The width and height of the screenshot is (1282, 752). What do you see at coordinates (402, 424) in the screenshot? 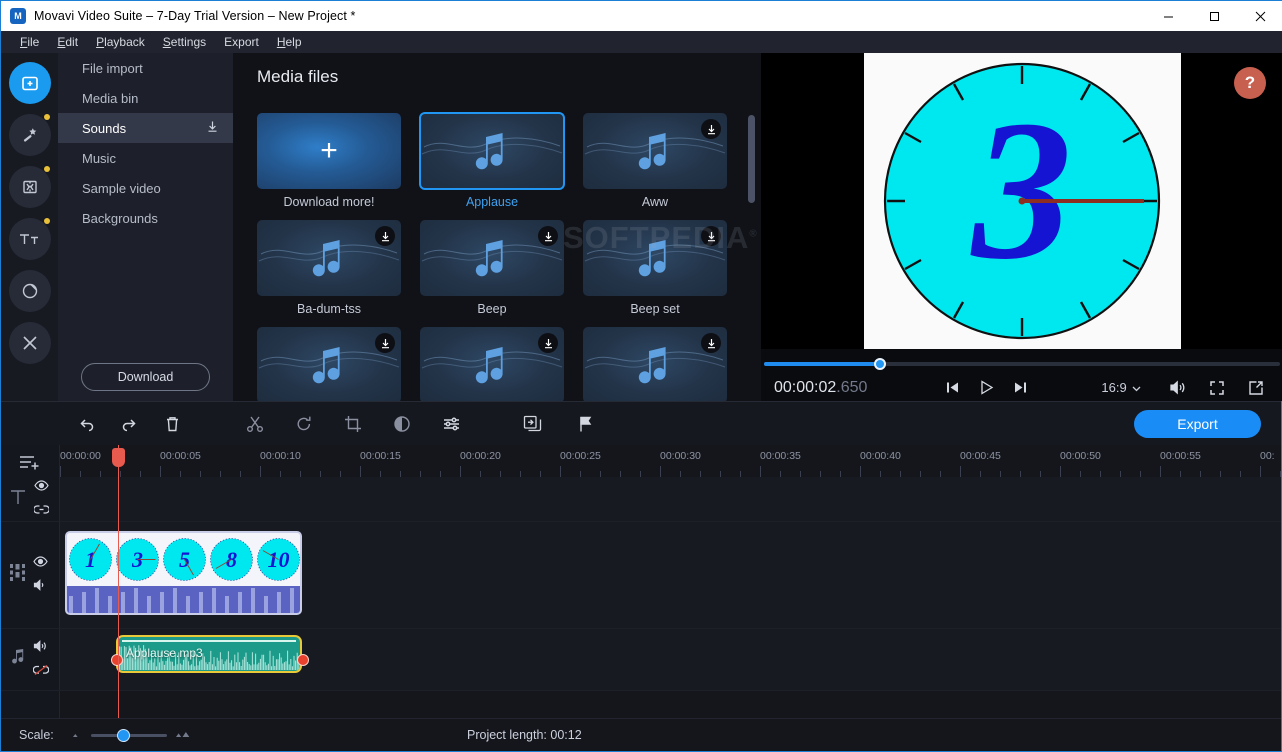
I see `color-adjust-button` at bounding box center [402, 424].